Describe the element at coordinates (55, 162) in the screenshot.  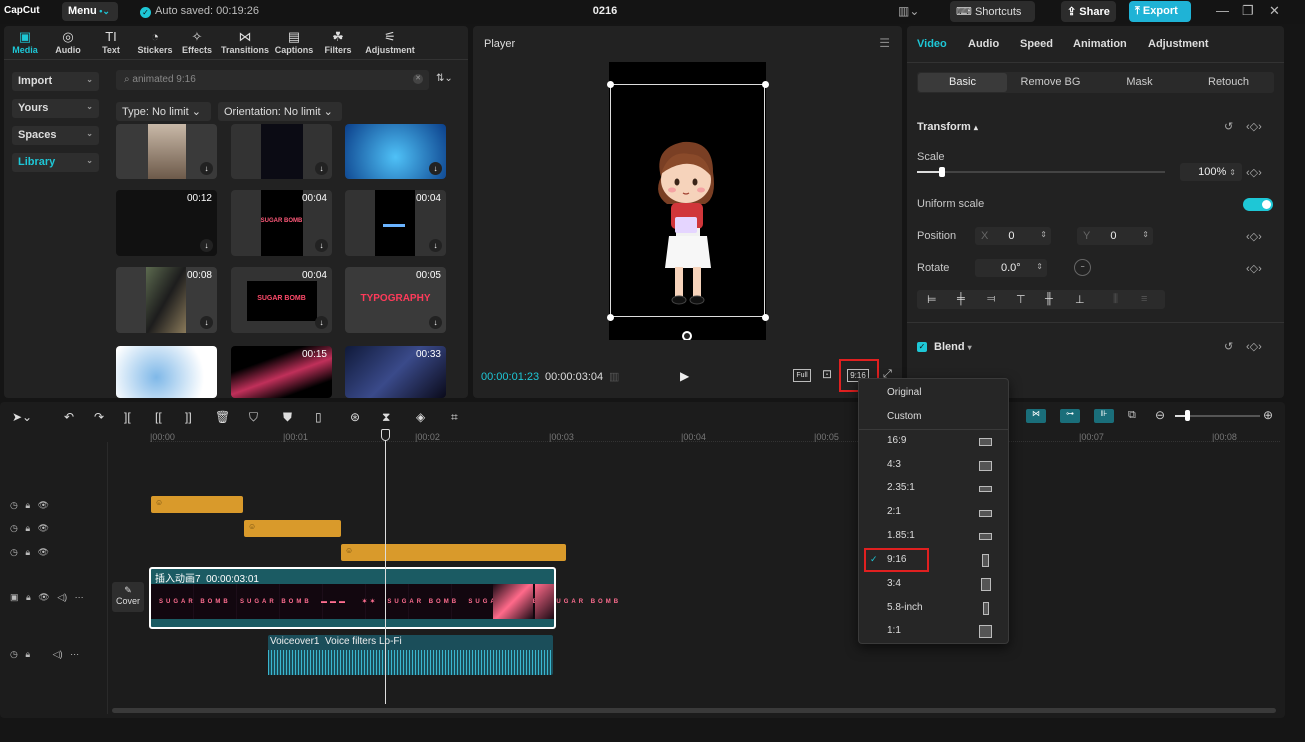
I see `sidebar-item-library: Library ⌄` at that location.